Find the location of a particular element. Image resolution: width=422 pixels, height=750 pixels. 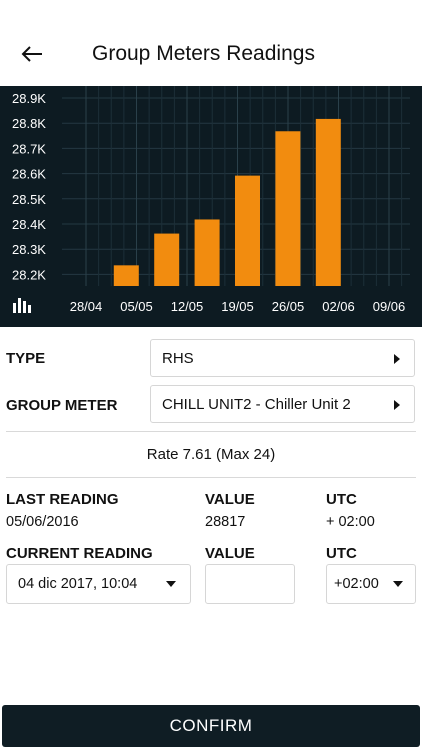

x-tick-label: 05/05 is located at coordinates (136, 306).